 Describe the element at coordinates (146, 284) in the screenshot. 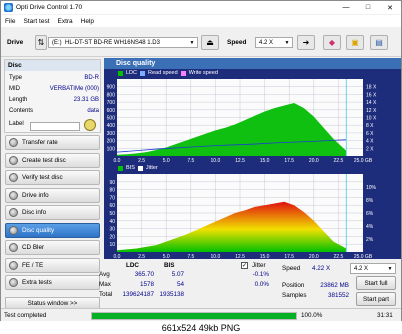

I see `max-ldc: 1578` at that location.